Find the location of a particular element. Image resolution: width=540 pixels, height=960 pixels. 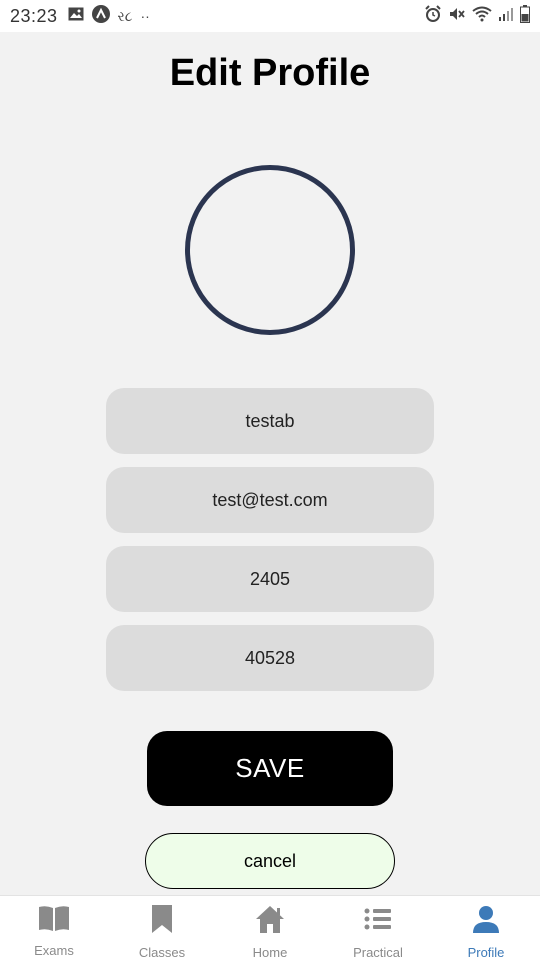

status-time: 23:23 is located at coordinates (34, 15).